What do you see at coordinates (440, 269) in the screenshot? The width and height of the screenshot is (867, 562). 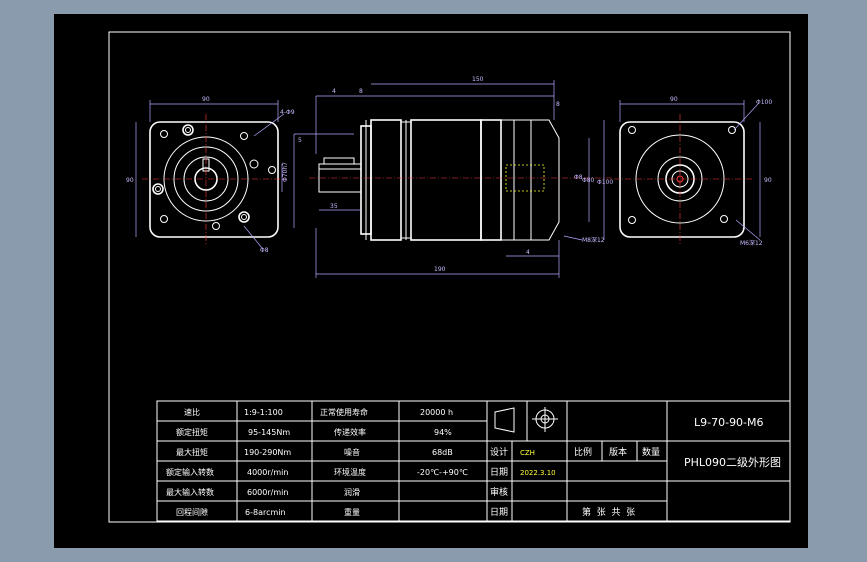 I see `side-bottom-dim: 190` at bounding box center [440, 269].